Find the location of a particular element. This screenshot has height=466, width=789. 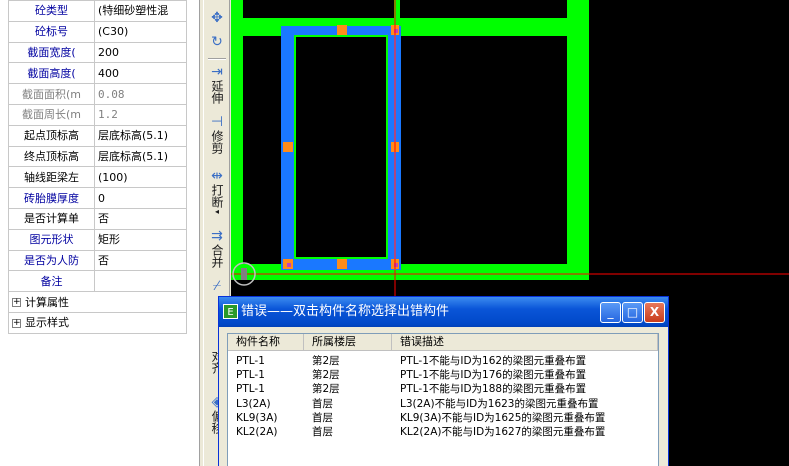

property-row: 截面面积(m 0.08 is located at coordinates (97, 94).